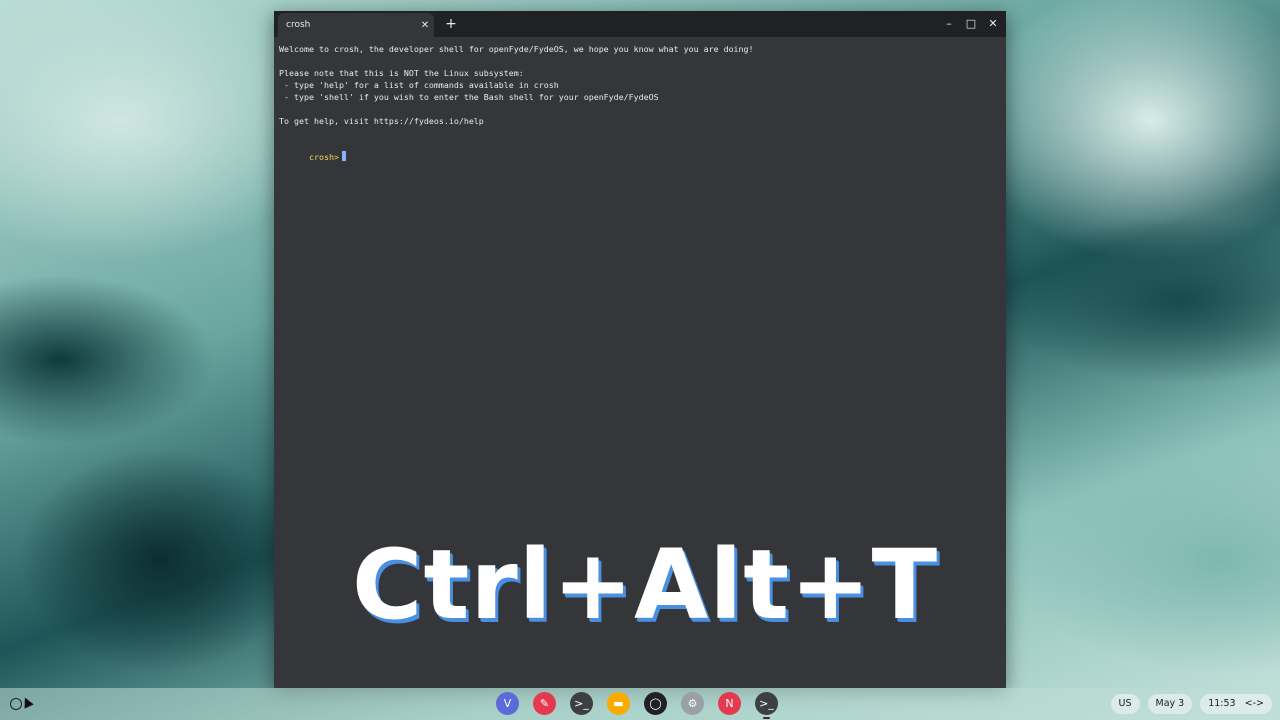 Image resolution: width=1280 pixels, height=720 pixels. What do you see at coordinates (618, 703) in the screenshot?
I see `files-icon: ▬` at bounding box center [618, 703].